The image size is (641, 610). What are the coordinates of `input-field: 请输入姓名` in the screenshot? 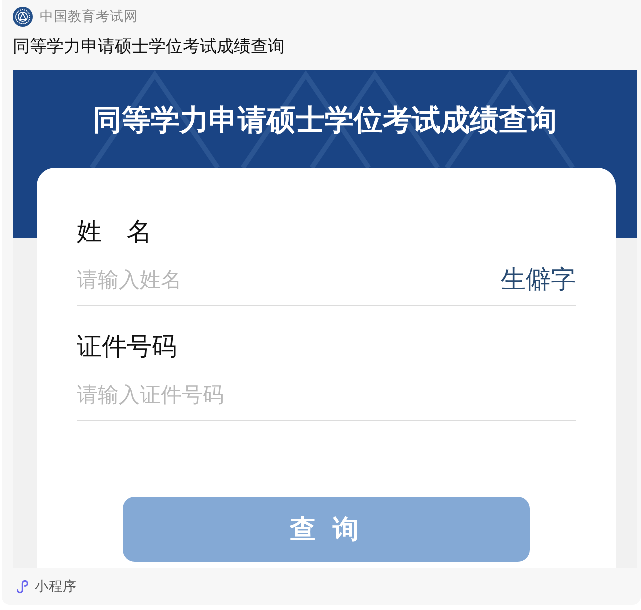 It's located at (289, 280).